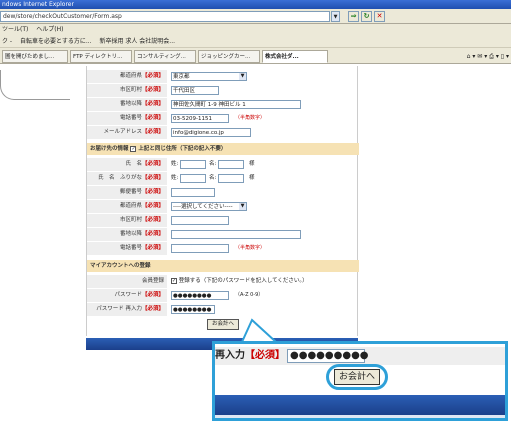 This screenshot has width=511, height=423. What do you see at coordinates (119, 309) in the screenshot?
I see `row-label: パスワード 再入力` at bounding box center [119, 309].